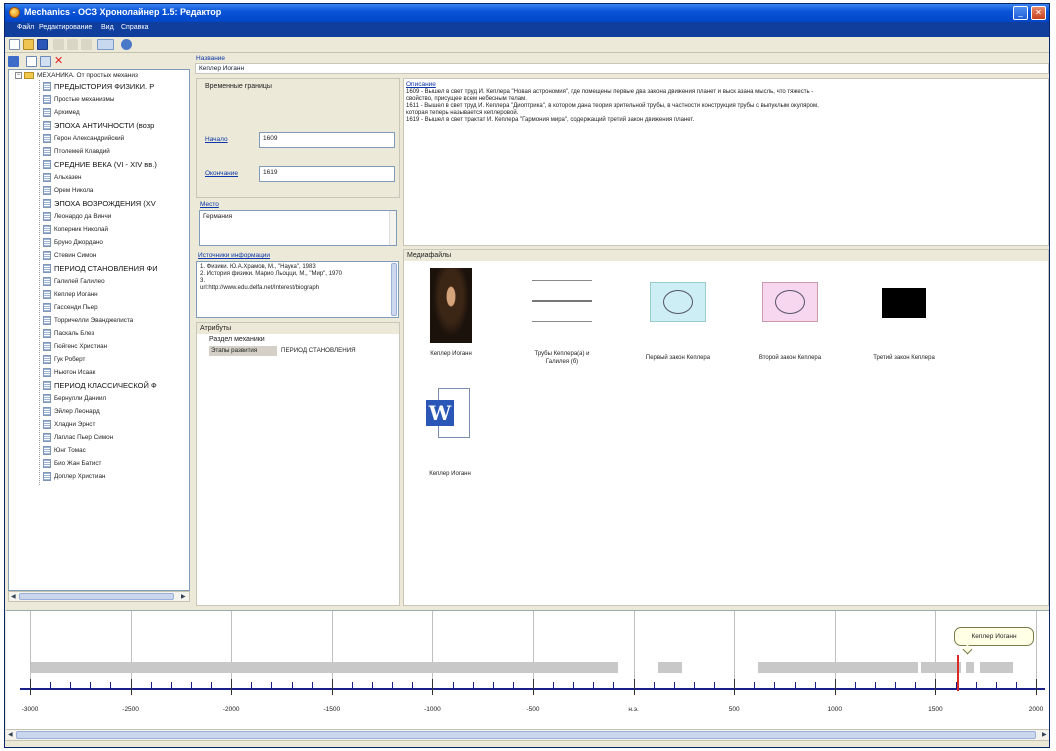 This screenshot has height=751, width=1056. What do you see at coordinates (100, 269) in the screenshot?
I see `tree-item: ПЕРИОД СТАНОВЛЕНИЯ ФИ` at bounding box center [100, 269].